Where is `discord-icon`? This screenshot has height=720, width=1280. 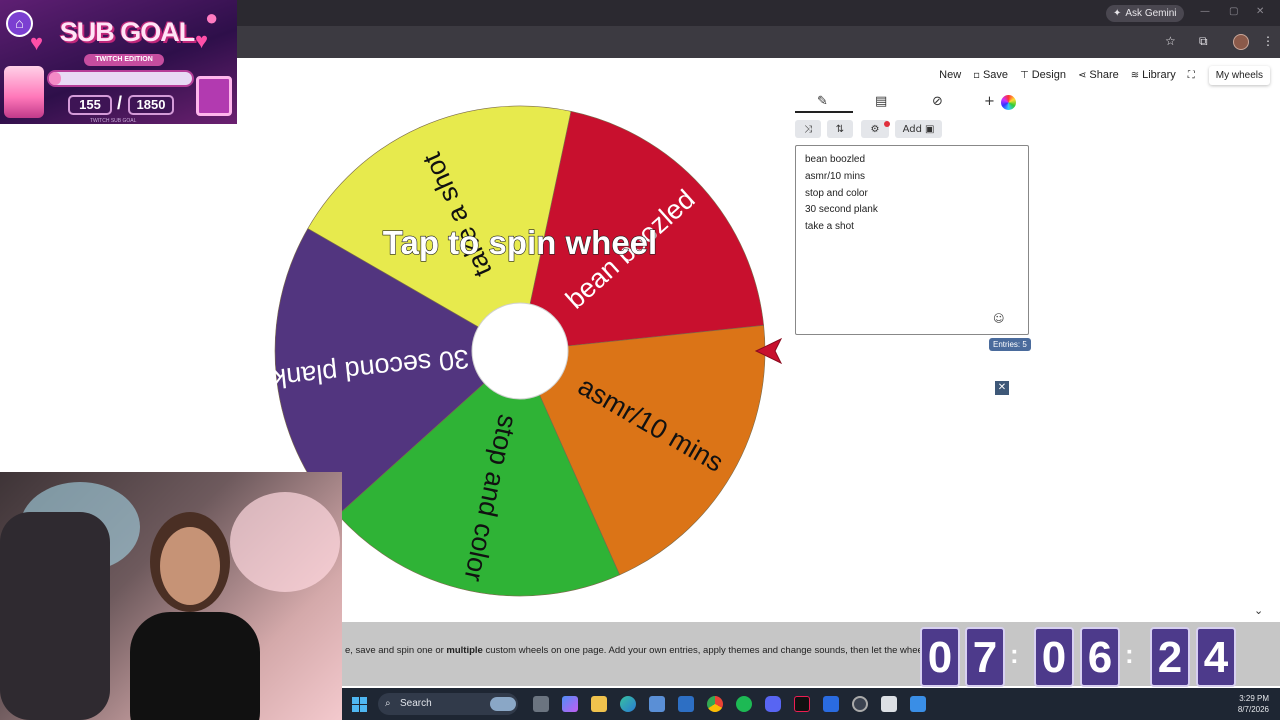
discord-icon is located at coordinates (773, 704).